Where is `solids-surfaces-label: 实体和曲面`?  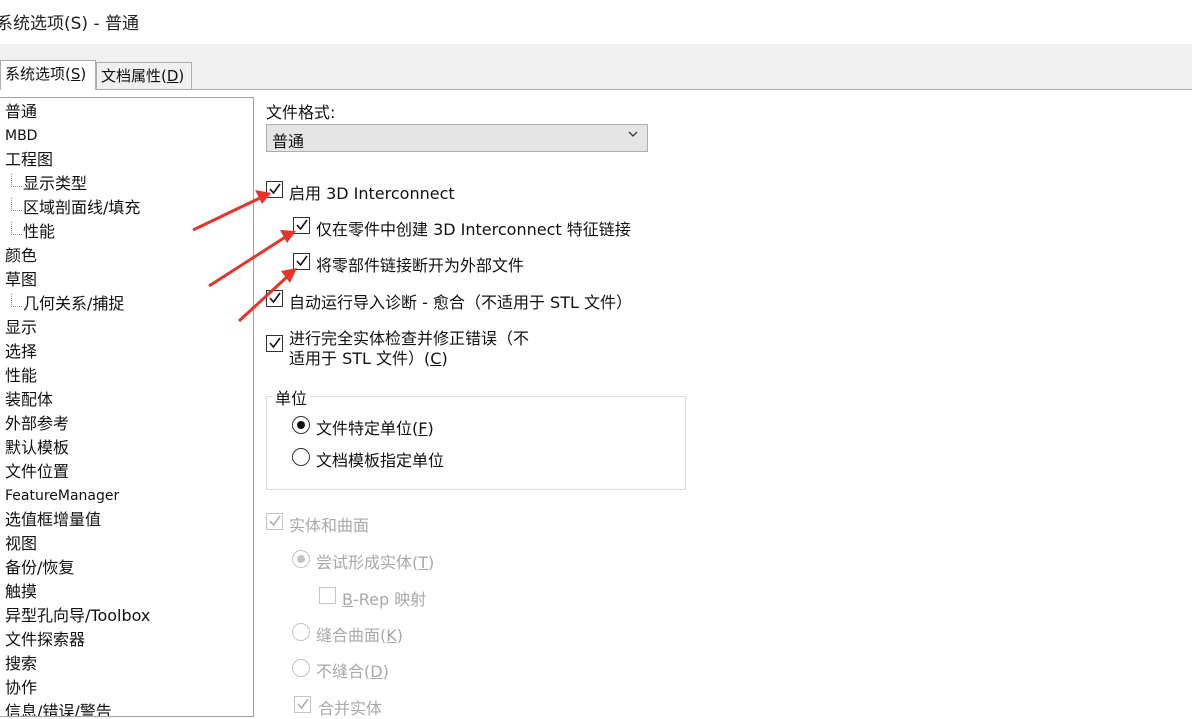
solids-surfaces-label: 实体和曲面 is located at coordinates (329, 524).